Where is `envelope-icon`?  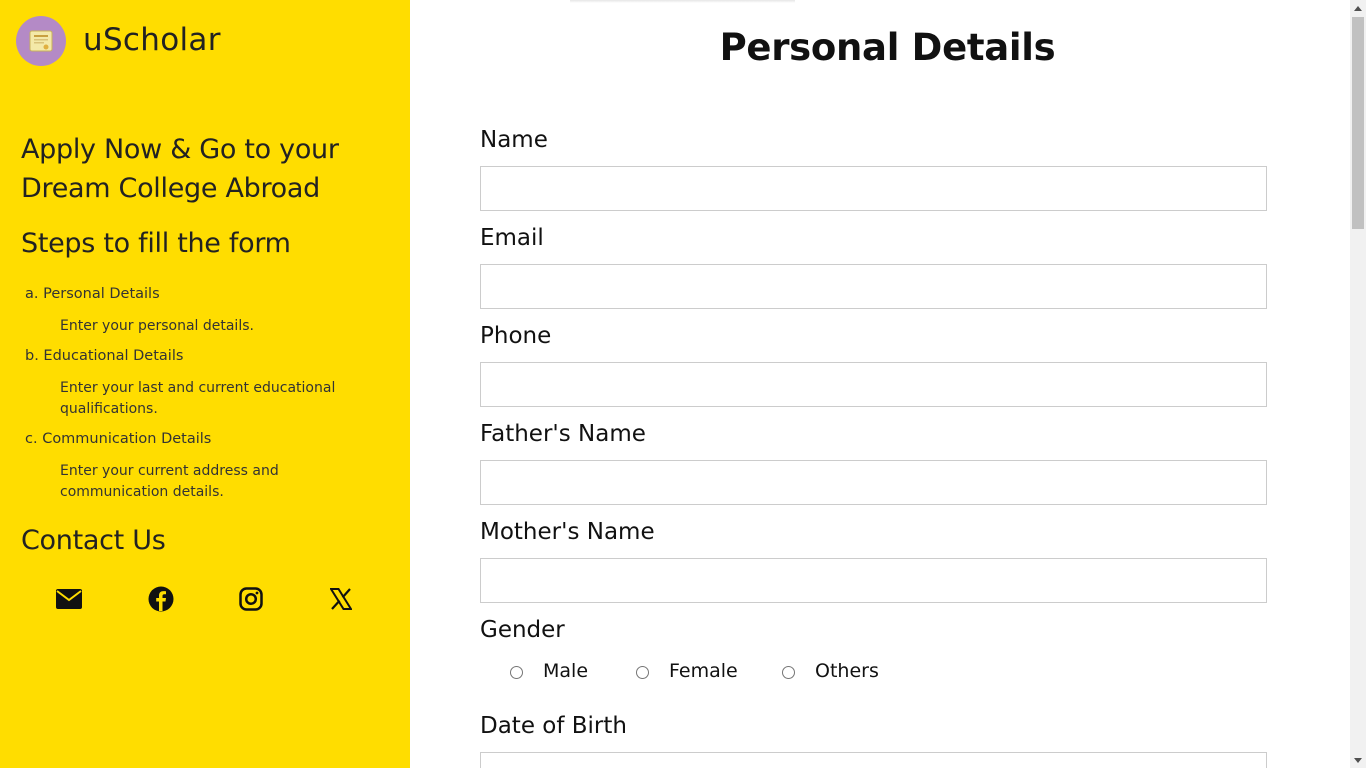 envelope-icon is located at coordinates (69, 599).